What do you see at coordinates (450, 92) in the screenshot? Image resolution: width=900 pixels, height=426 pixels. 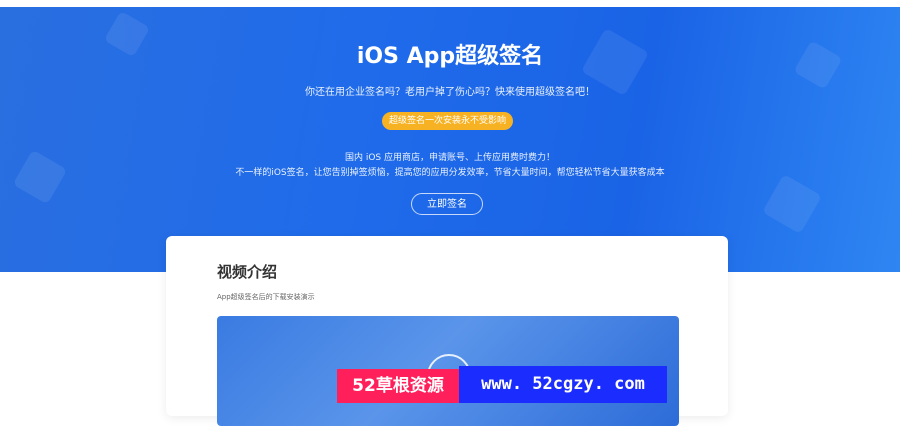 I see `hero-subtitle: 你还在用企业签名吗？老用户掉了伤心吗？快来使用超级签名吧！` at bounding box center [450, 92].